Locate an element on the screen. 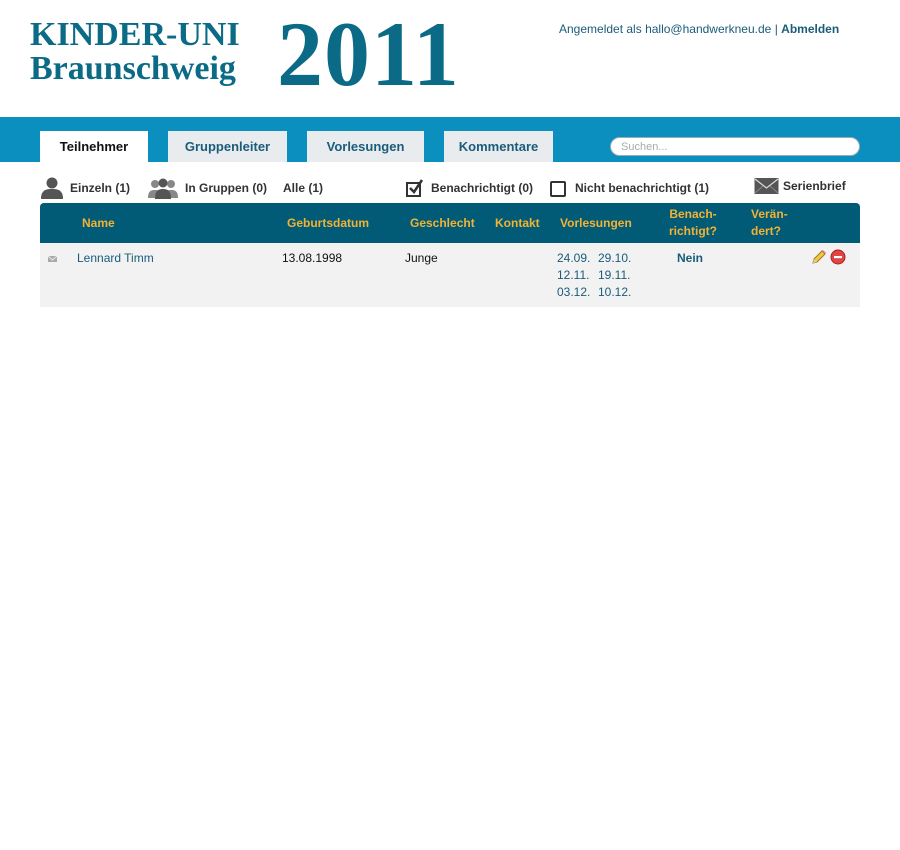 Image resolution: width=900 pixels, height=850 pixels. checkbox-empty-icon is located at coordinates (559, 188).